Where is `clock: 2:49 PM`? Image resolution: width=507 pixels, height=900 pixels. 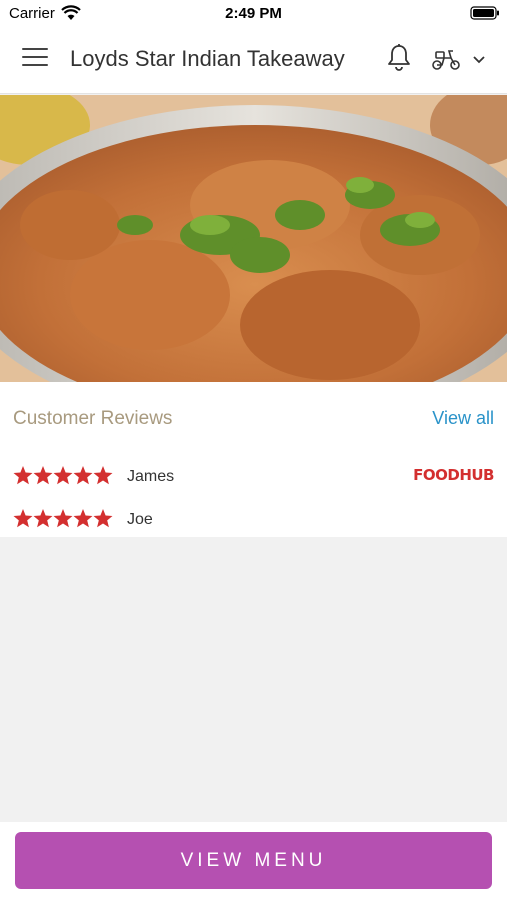 clock: 2:49 PM is located at coordinates (253, 13).